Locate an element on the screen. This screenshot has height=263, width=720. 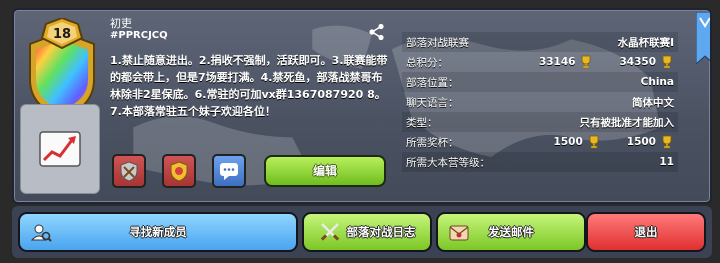
info-value: 只有被批准才能加入 is located at coordinates (627, 122).